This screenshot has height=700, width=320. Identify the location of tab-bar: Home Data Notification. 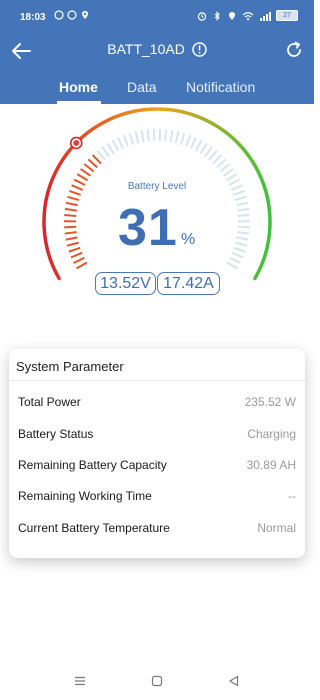
(157, 90).